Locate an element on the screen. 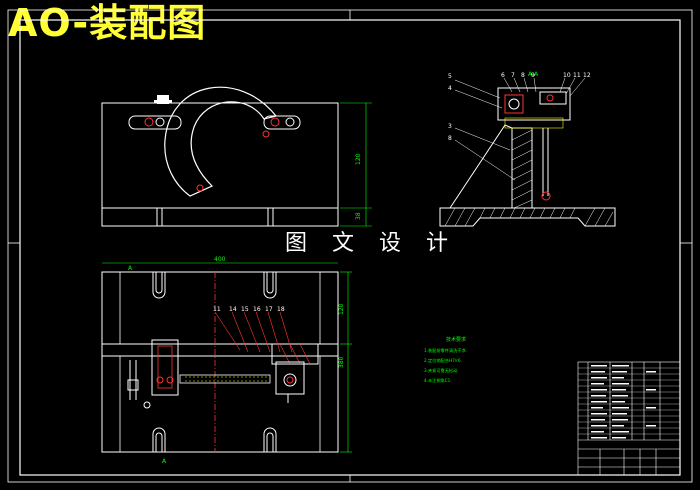 The image size is (700, 490). section-balloon-9: 9 is located at coordinates (533, 75).